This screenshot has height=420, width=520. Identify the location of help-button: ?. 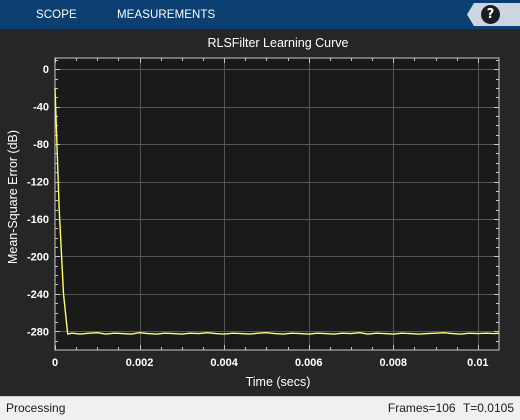
(490, 14).